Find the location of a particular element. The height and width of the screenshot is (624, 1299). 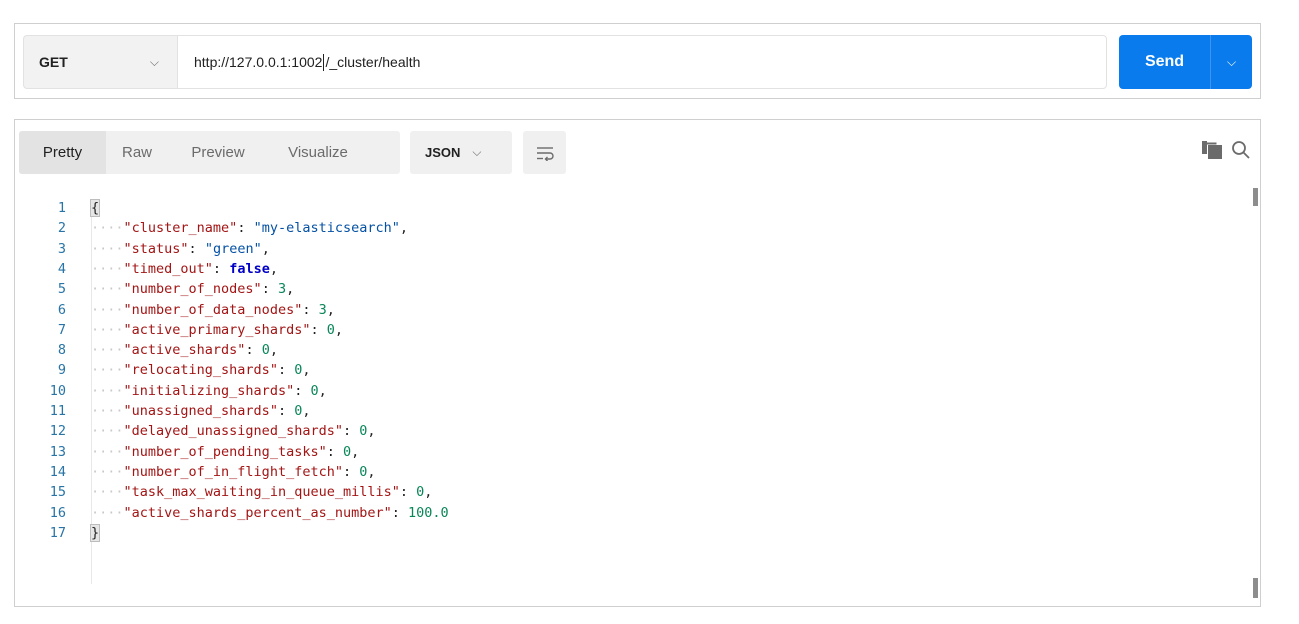

code-text: ····"number_of_in_flight_fetch": 0, is located at coordinates (233, 472).